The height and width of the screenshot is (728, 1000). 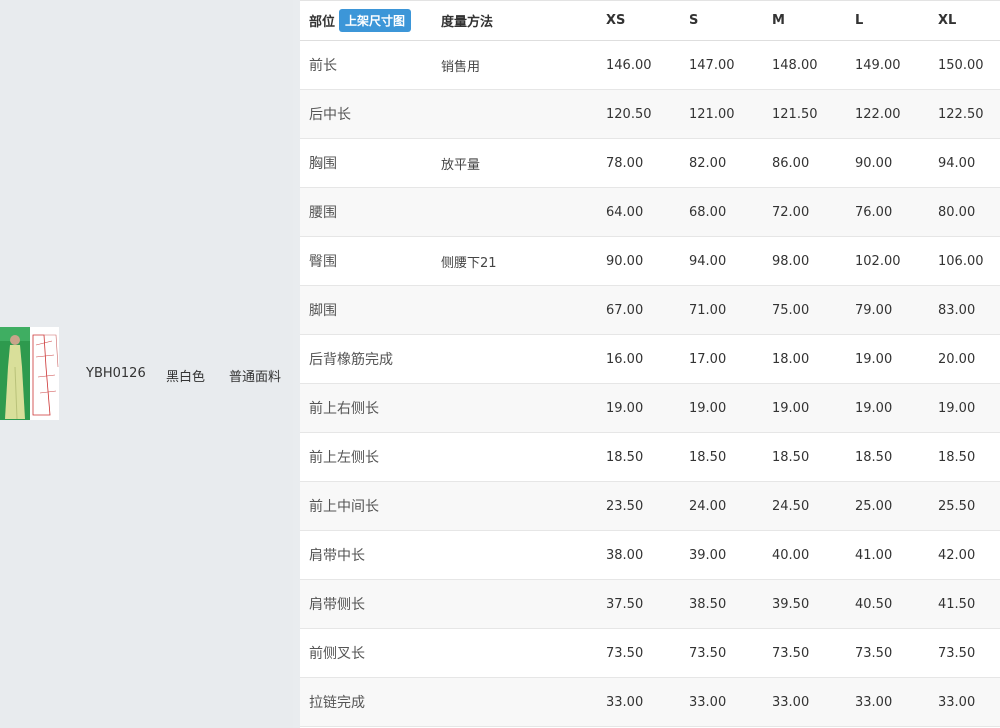 What do you see at coordinates (638, 604) in the screenshot?
I see `row-size-value: 37.50` at bounding box center [638, 604].